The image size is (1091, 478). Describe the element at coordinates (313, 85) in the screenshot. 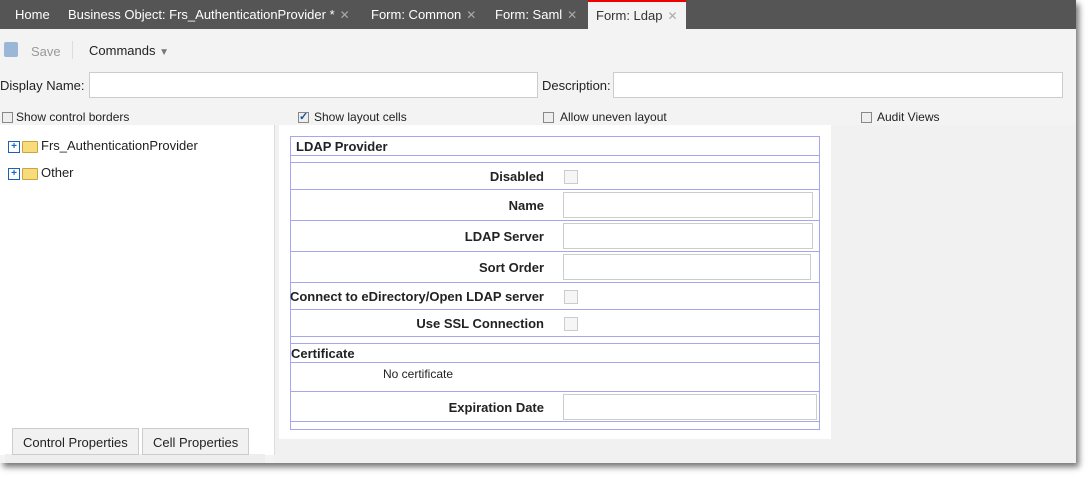

I see `display-name-input` at that location.